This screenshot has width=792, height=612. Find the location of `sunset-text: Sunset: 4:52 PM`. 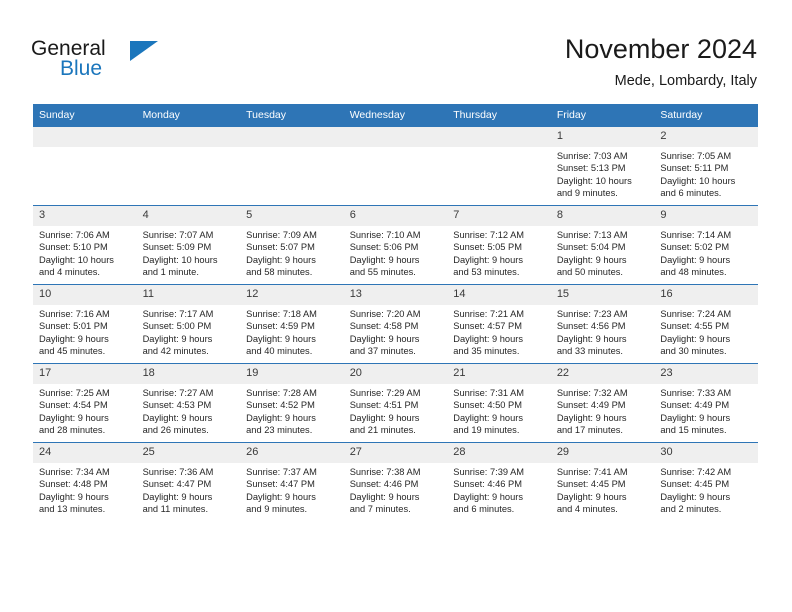

sunset-text: Sunset: 4:52 PM is located at coordinates (280, 405).